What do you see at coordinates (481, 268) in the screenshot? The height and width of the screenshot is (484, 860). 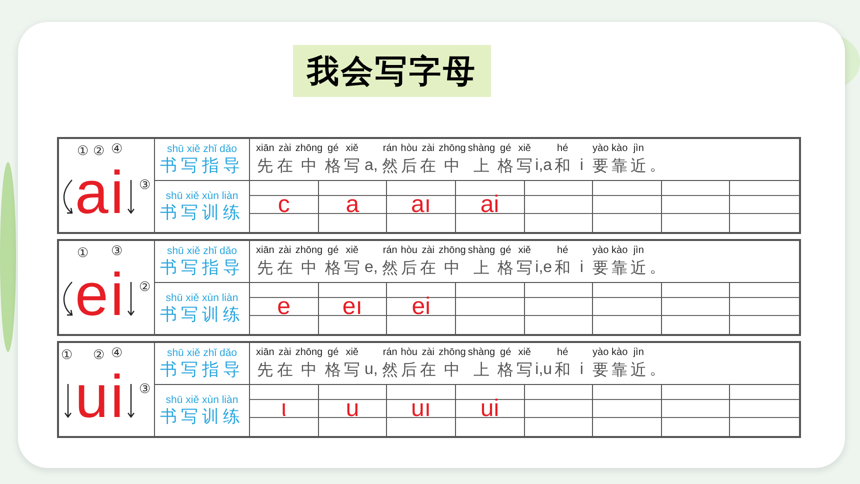 I see `sentence-text: 上` at bounding box center [481, 268].